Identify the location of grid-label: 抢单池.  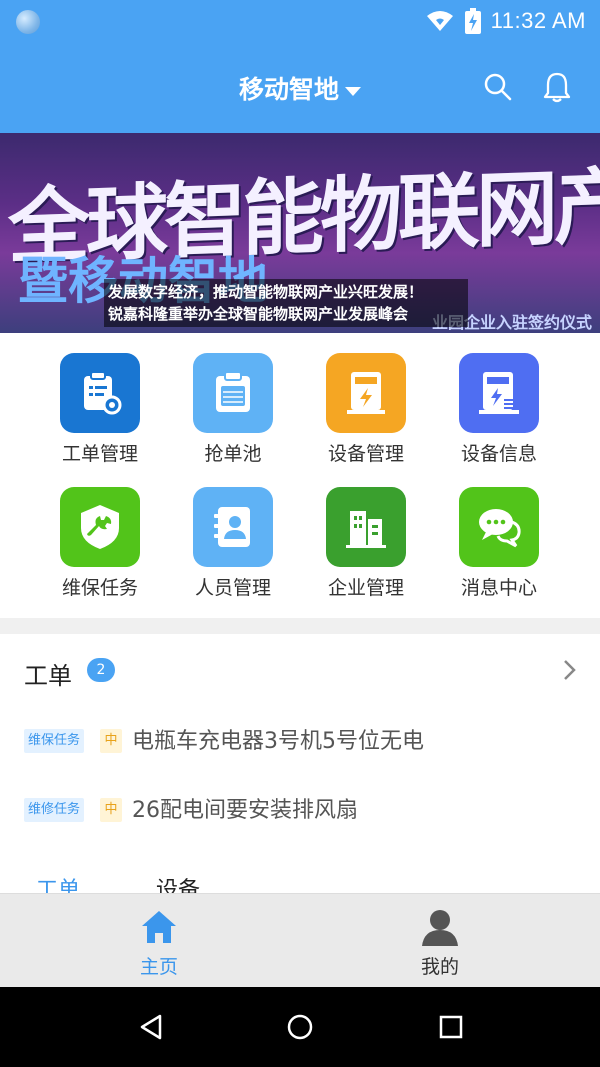
(233, 454).